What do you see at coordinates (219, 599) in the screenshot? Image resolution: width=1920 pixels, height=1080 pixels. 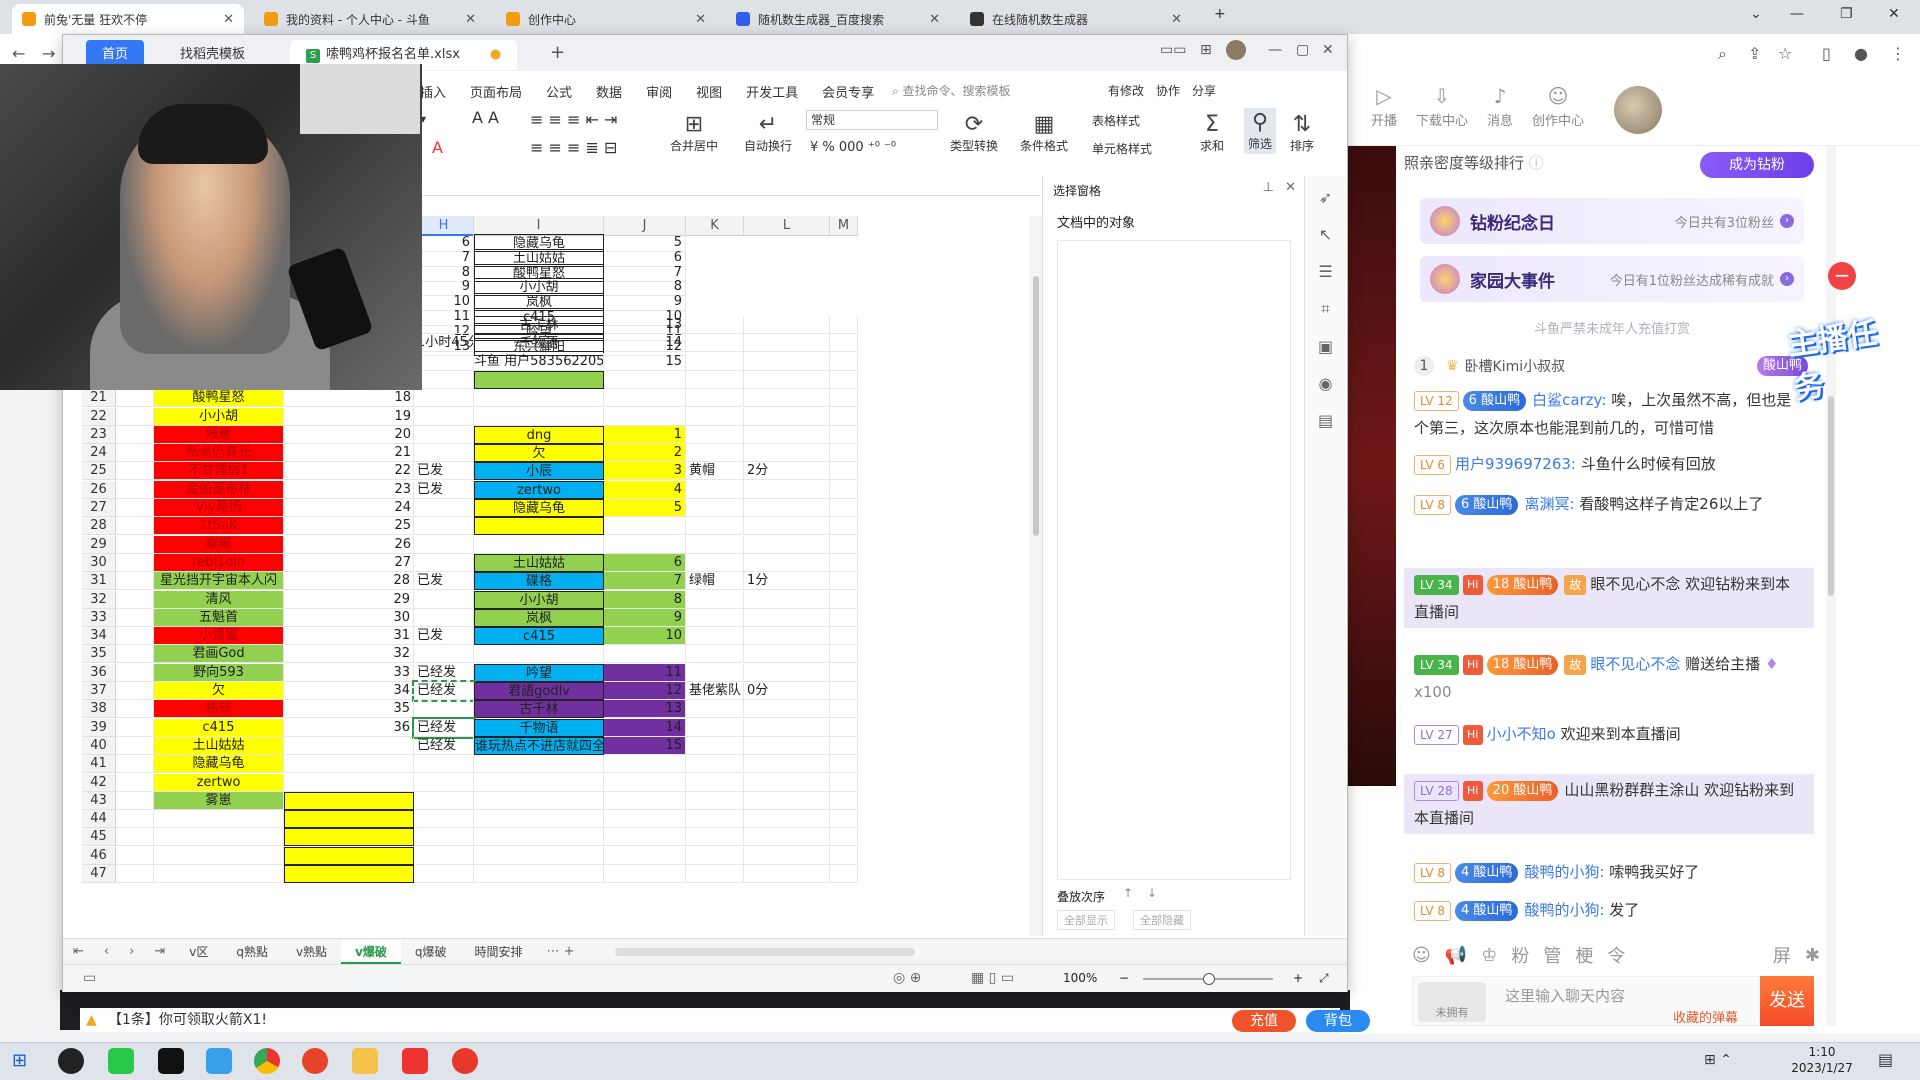 I see `cell-f: 清风` at bounding box center [219, 599].